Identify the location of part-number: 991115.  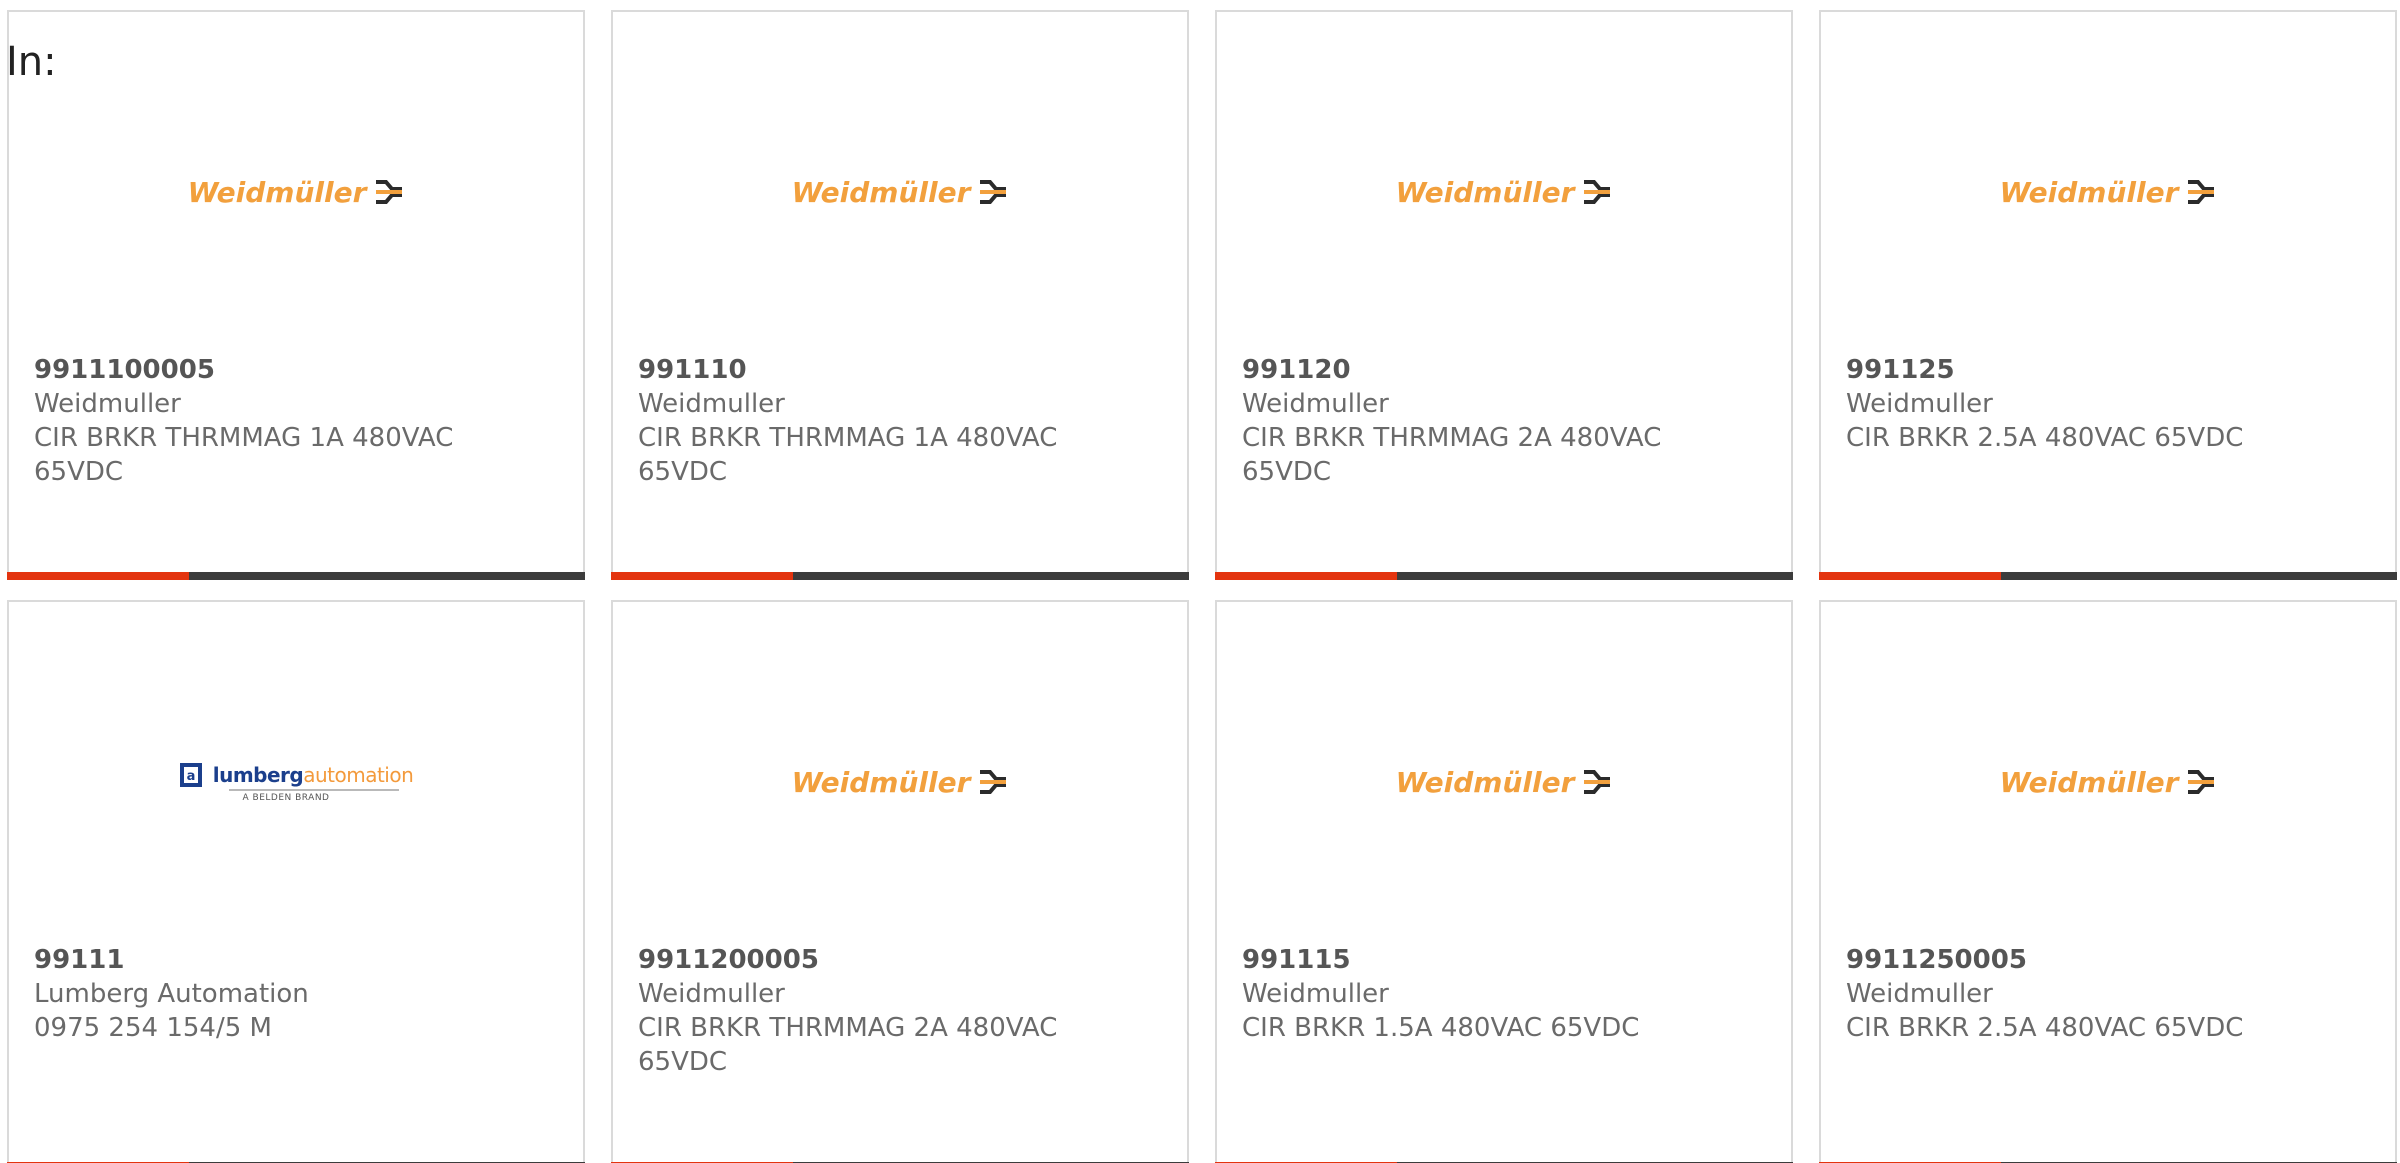
(1504, 960).